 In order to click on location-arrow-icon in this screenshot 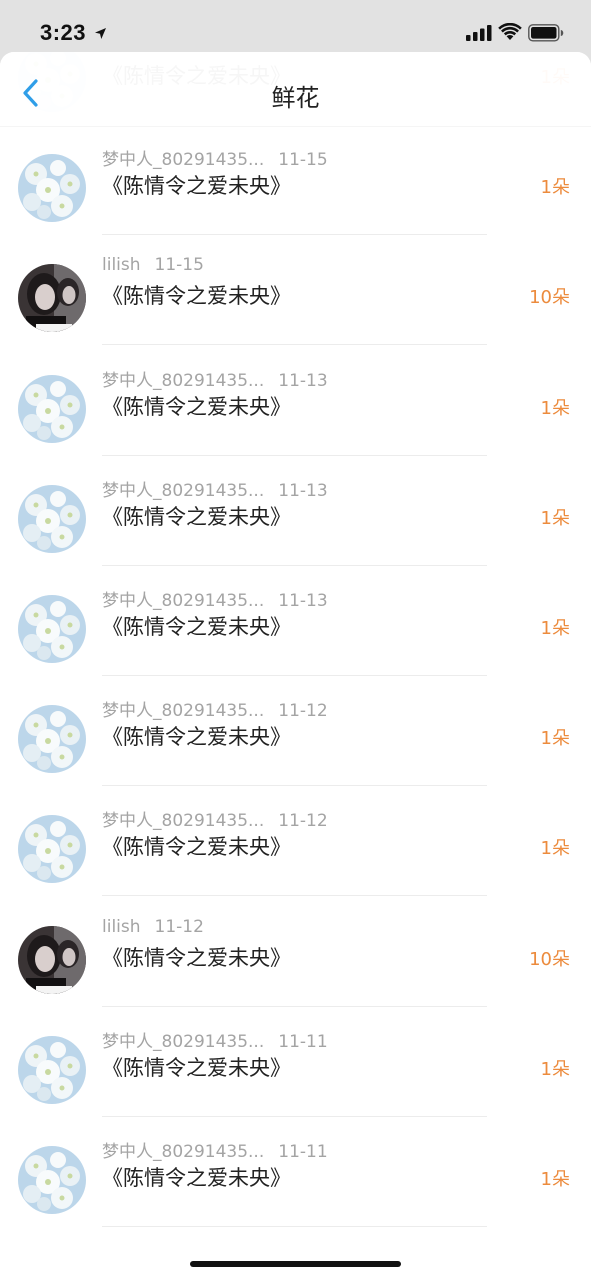, I will do `click(100, 34)`.